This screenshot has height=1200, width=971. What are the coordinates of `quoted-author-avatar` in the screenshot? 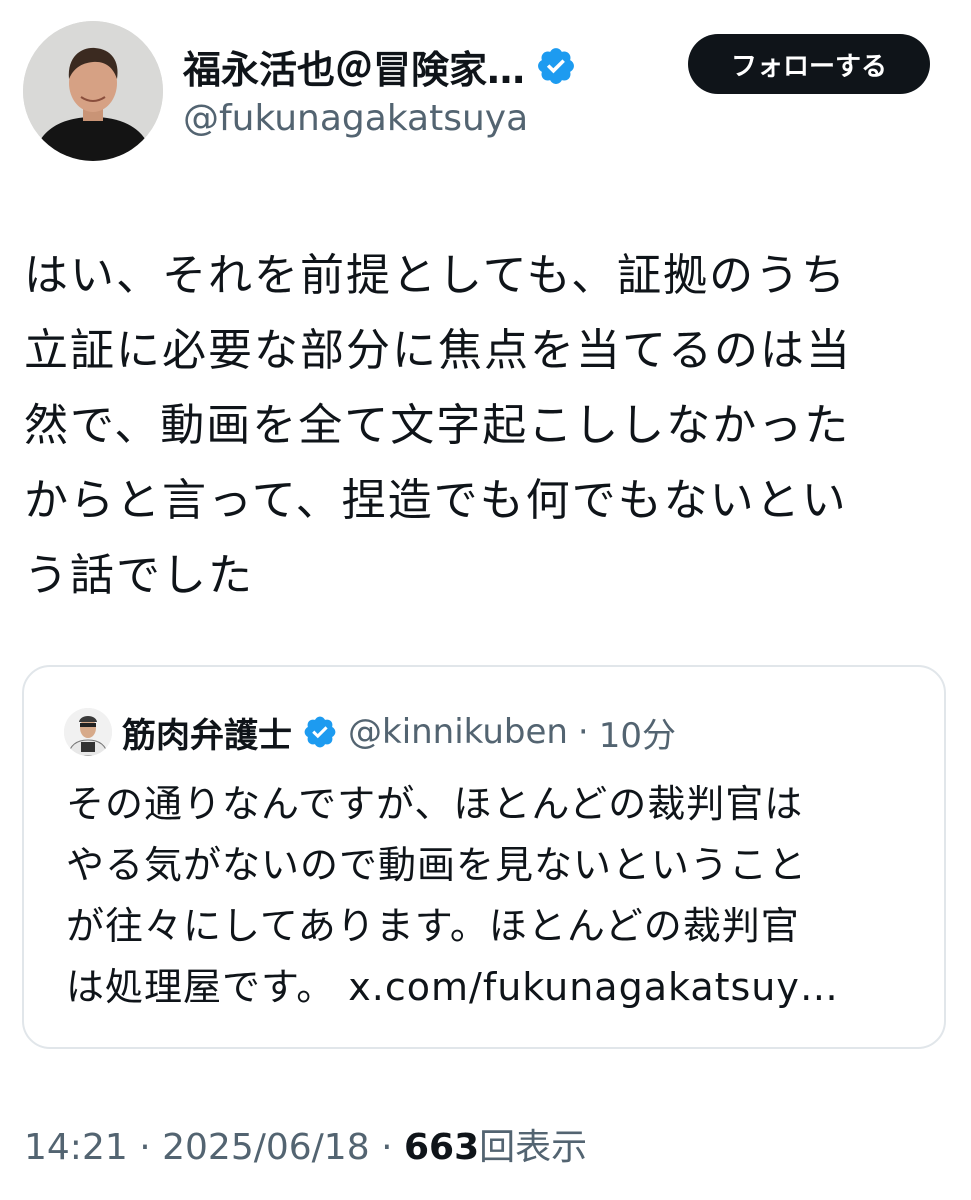 It's located at (88, 732).